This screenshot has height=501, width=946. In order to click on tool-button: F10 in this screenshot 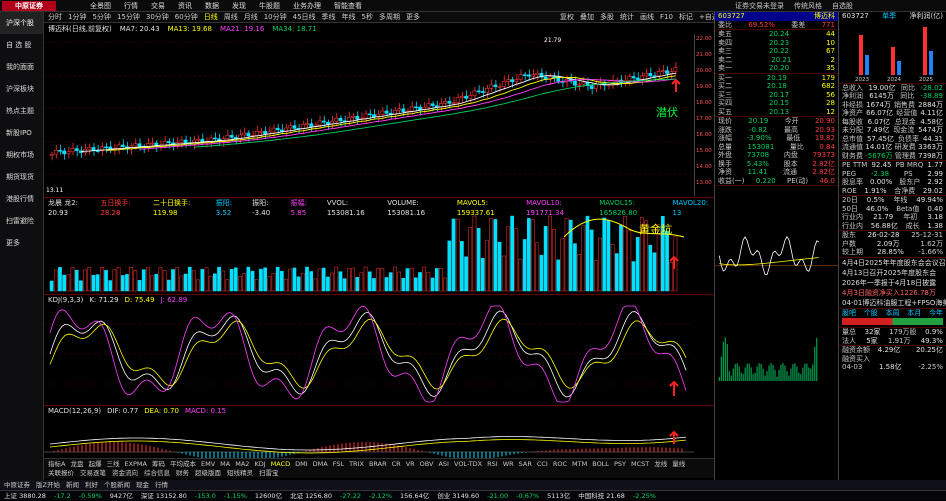, I will do `click(666, 17)`.